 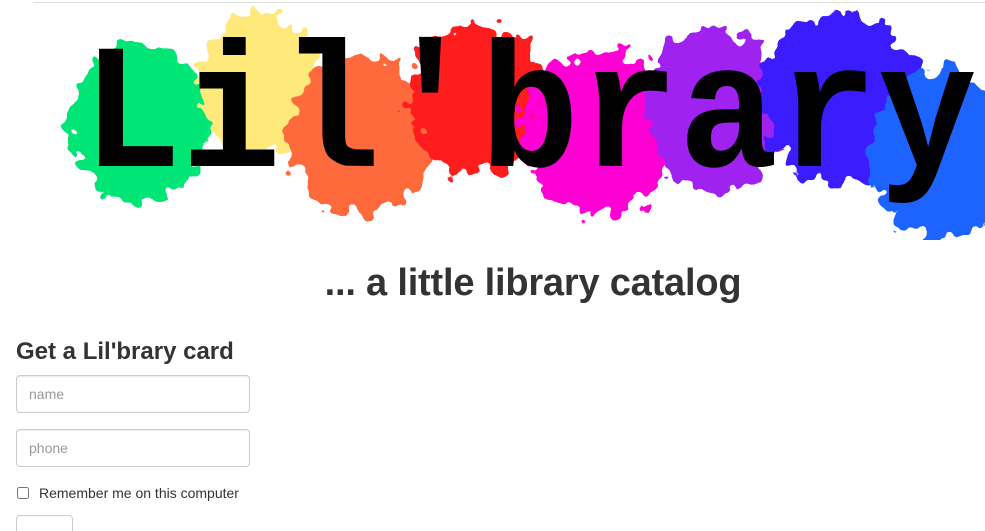 What do you see at coordinates (533, 283) in the screenshot?
I see `tagline: ... a little library catalog` at bounding box center [533, 283].